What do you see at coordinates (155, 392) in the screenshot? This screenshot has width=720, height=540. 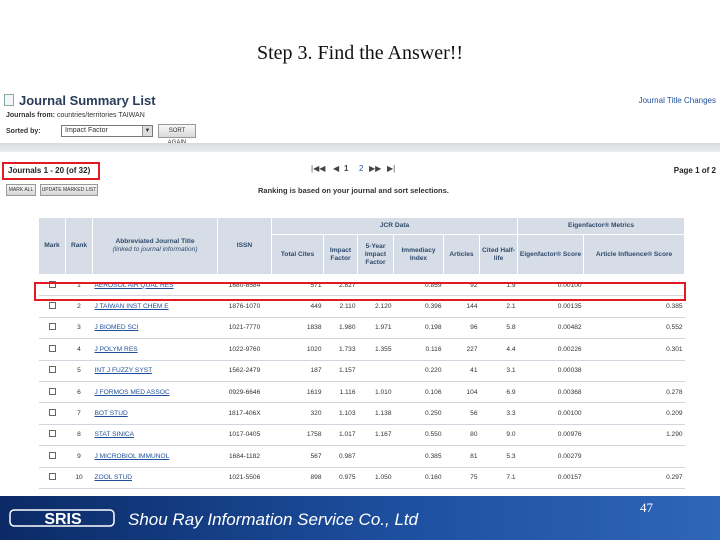 I see `row-title: J FORMOS MED ASSOC` at bounding box center [155, 392].